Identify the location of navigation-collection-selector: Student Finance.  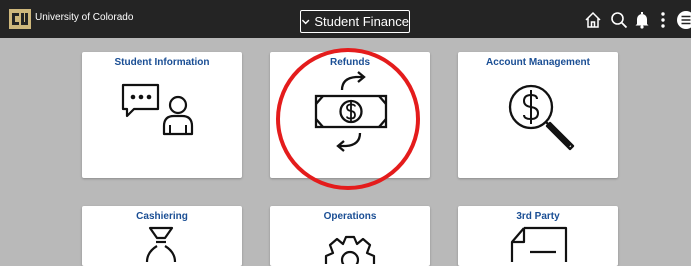
(355, 21).